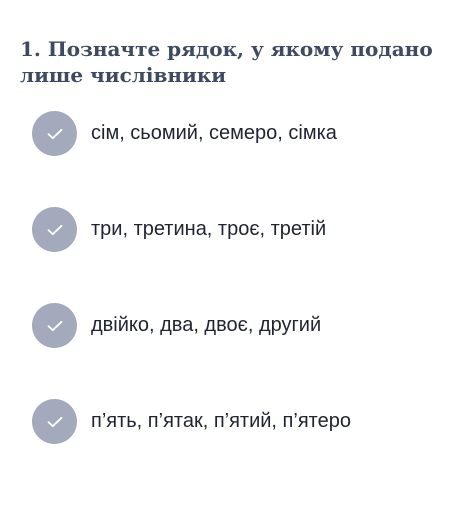  Describe the element at coordinates (221, 421) in the screenshot. I see `answer-option-label: п’ять, п’ятак, п’ятий, п’ятеро` at that location.